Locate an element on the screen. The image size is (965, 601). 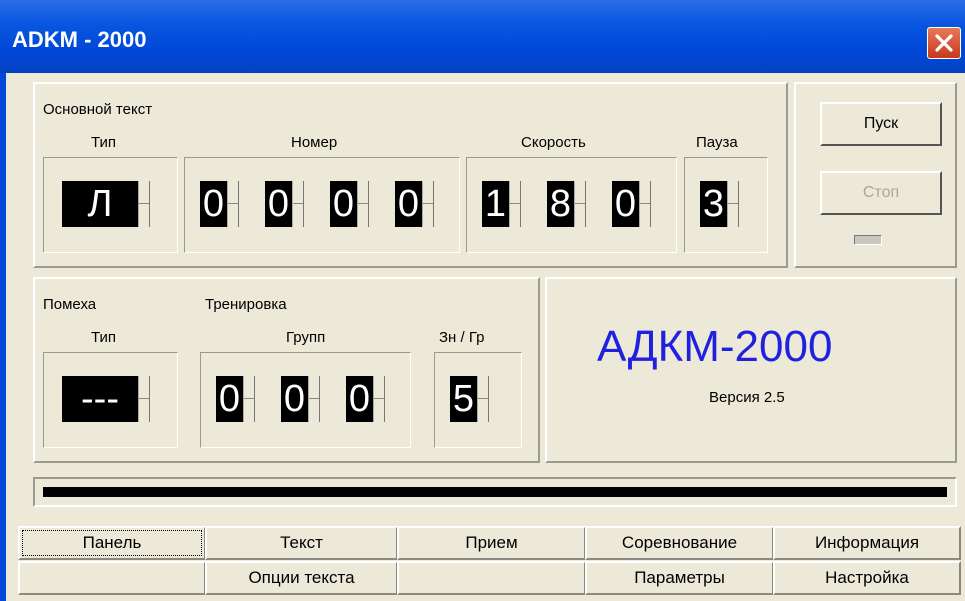
signs-per-group-box: 5 is located at coordinates (478, 400).